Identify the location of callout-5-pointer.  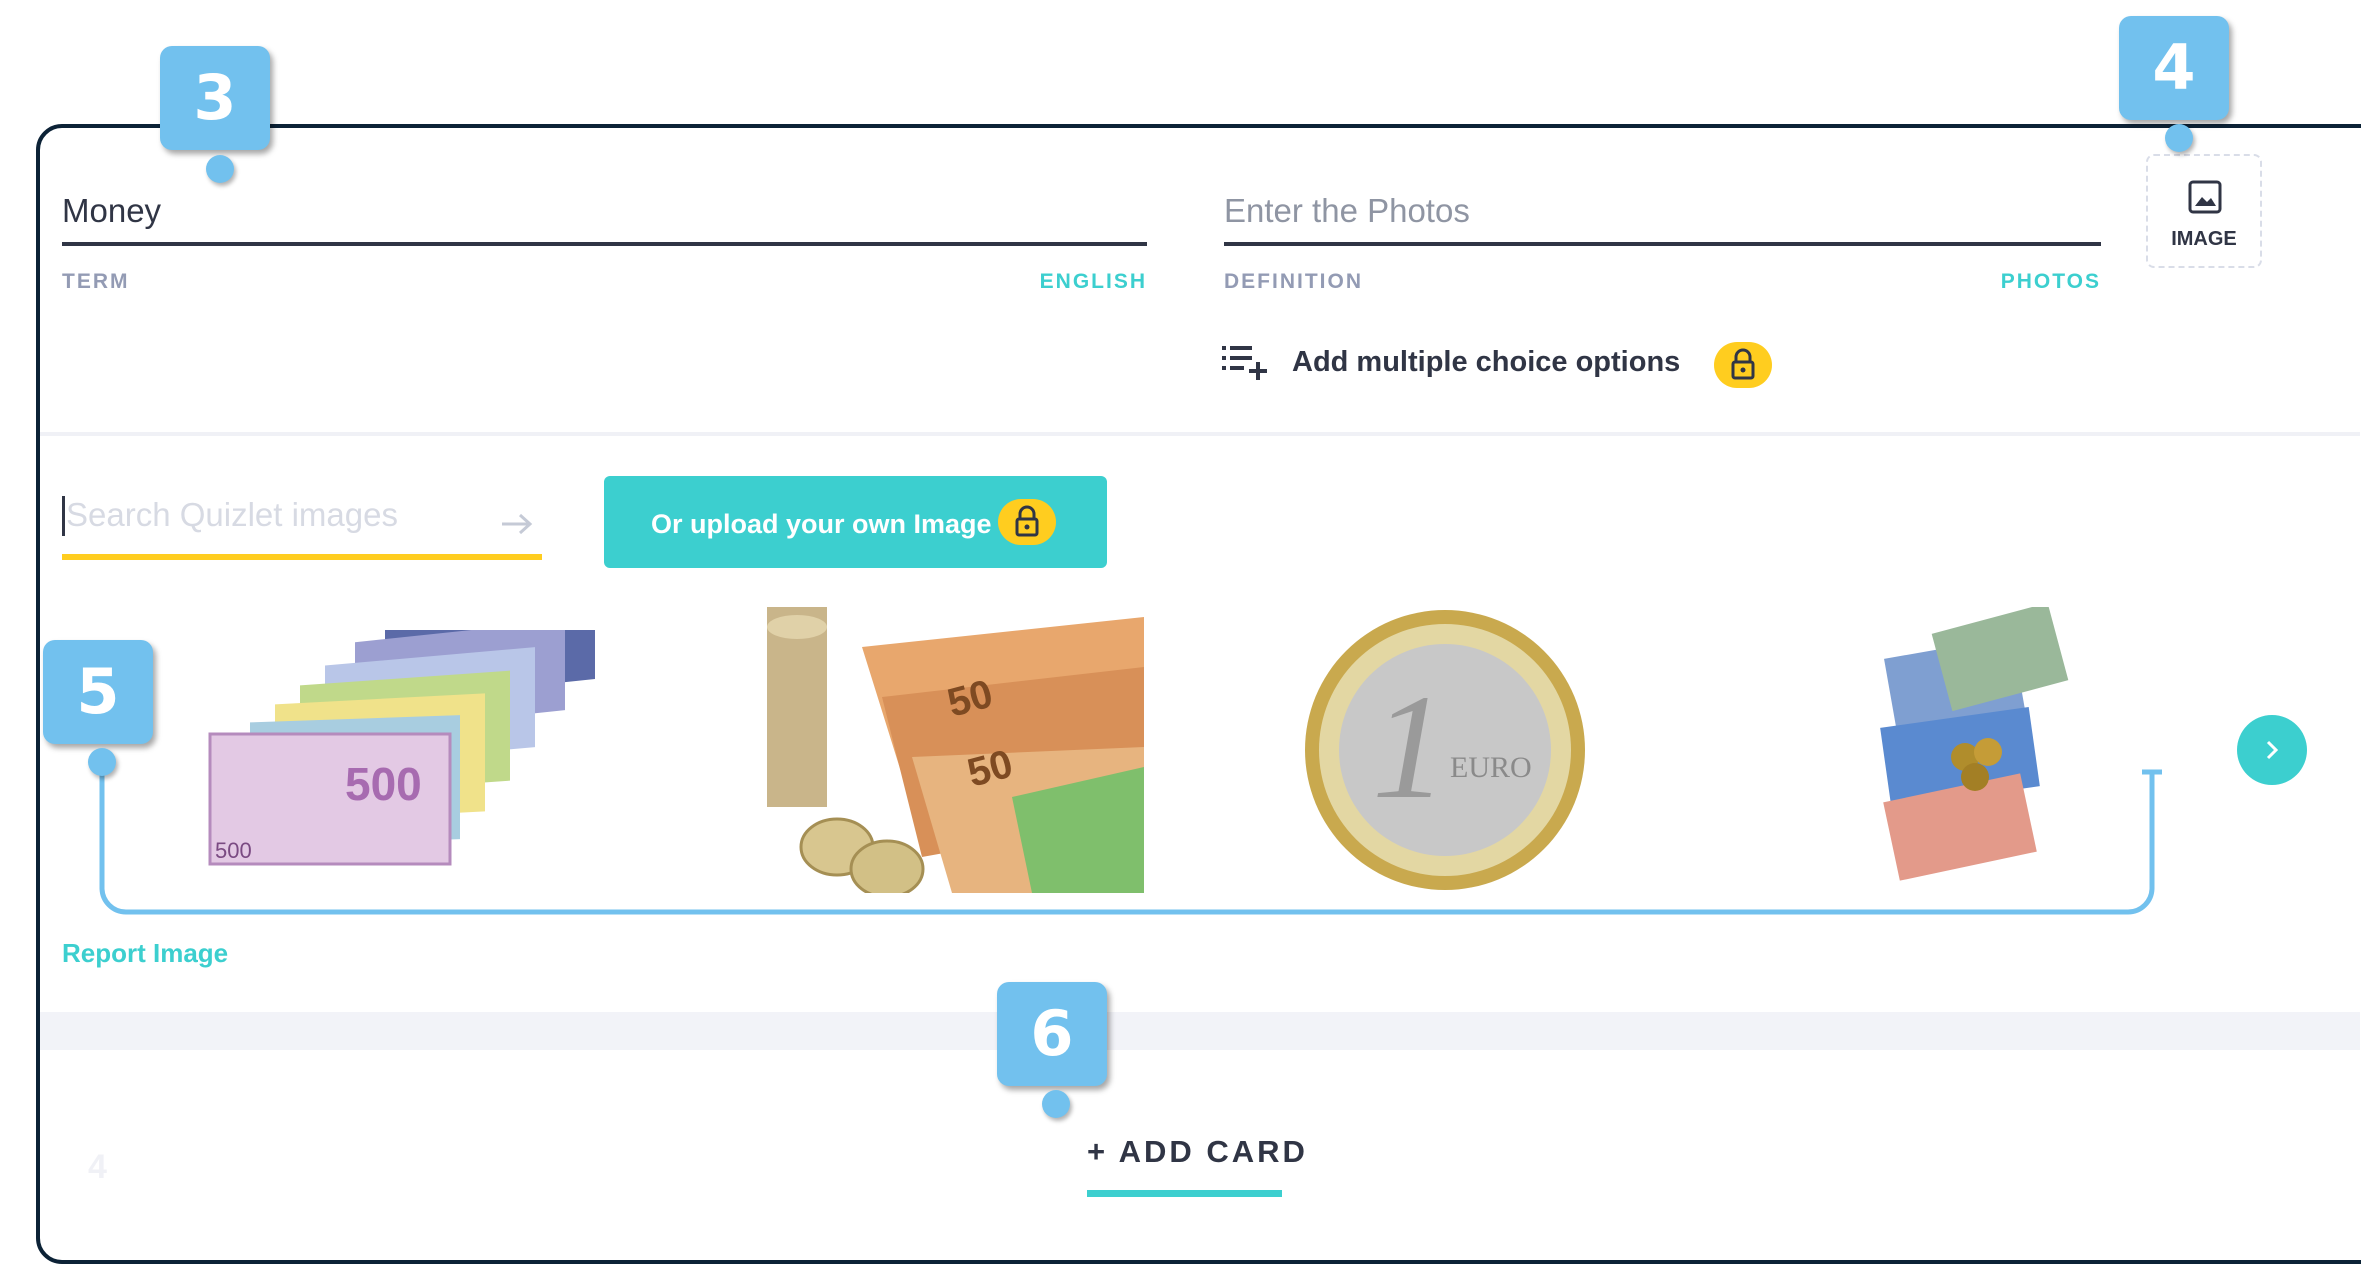
(102, 762).